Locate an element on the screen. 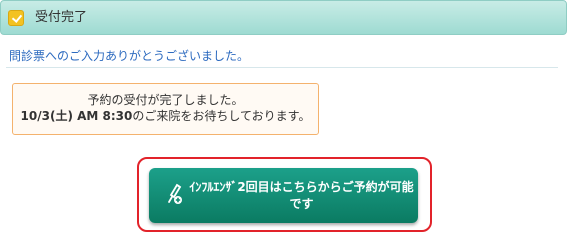  reserve-button-label: ｲﾝﾌﾙｴﾝｻﾞ2回目はこちらからご予約が可能です is located at coordinates (301, 195).